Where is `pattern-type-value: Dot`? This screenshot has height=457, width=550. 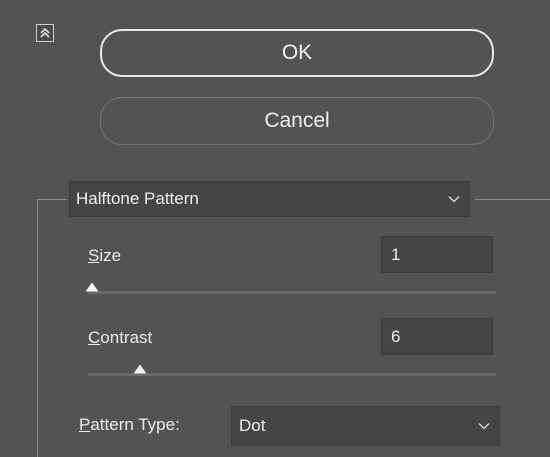
pattern-type-value: Dot is located at coordinates (252, 425).